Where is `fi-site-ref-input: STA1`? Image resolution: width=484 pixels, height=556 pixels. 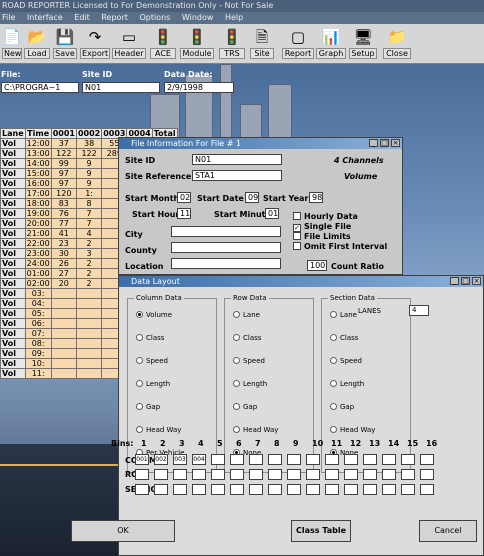
fi-site-ref-input: STA1 is located at coordinates (237, 175).